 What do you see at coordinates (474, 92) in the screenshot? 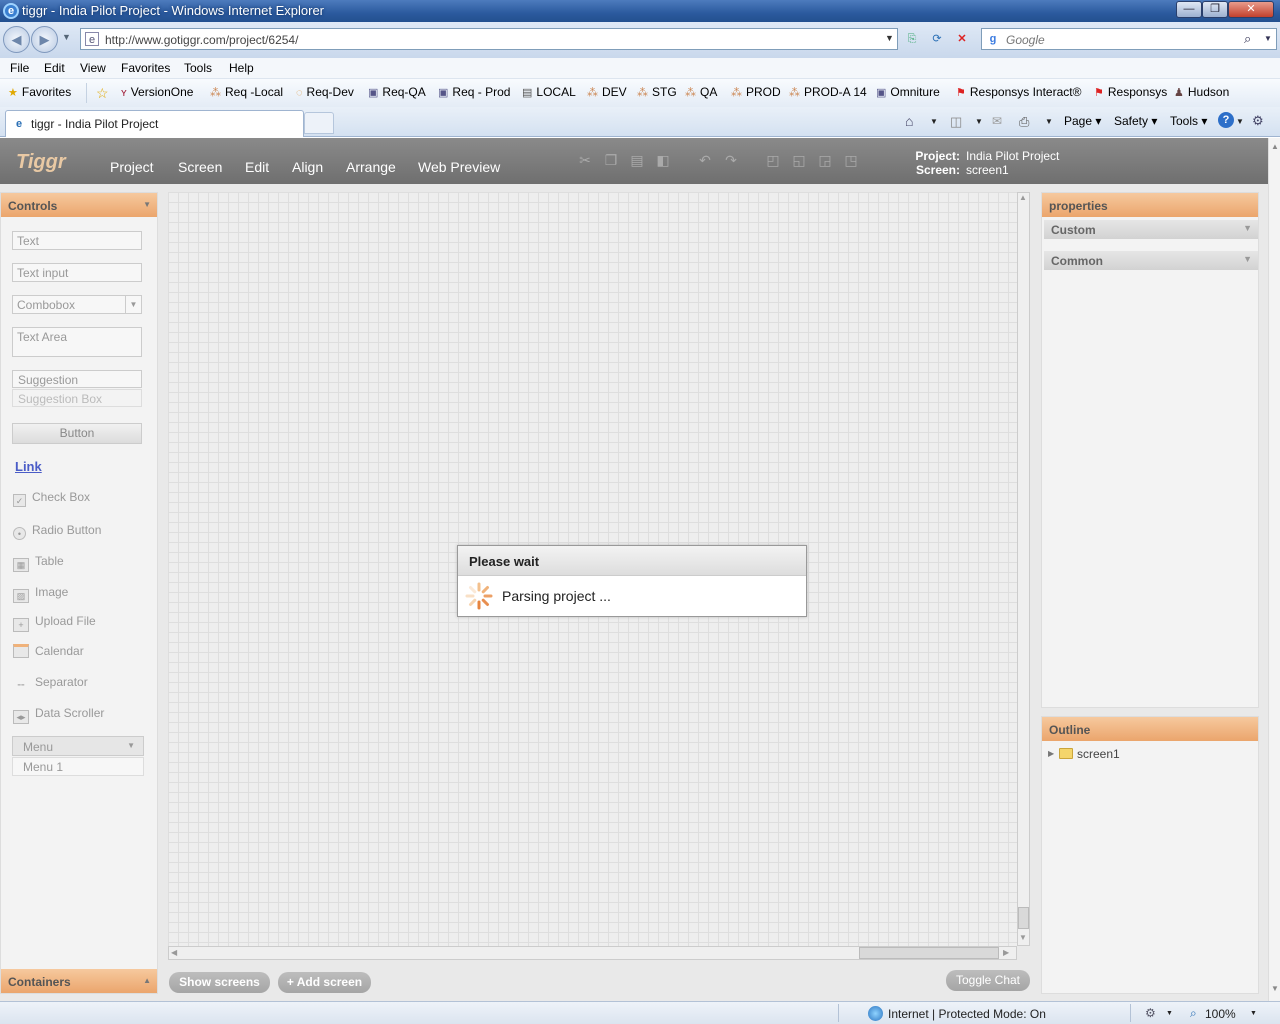
I see `favorite-link: ▣ Req - Prod` at bounding box center [474, 92].